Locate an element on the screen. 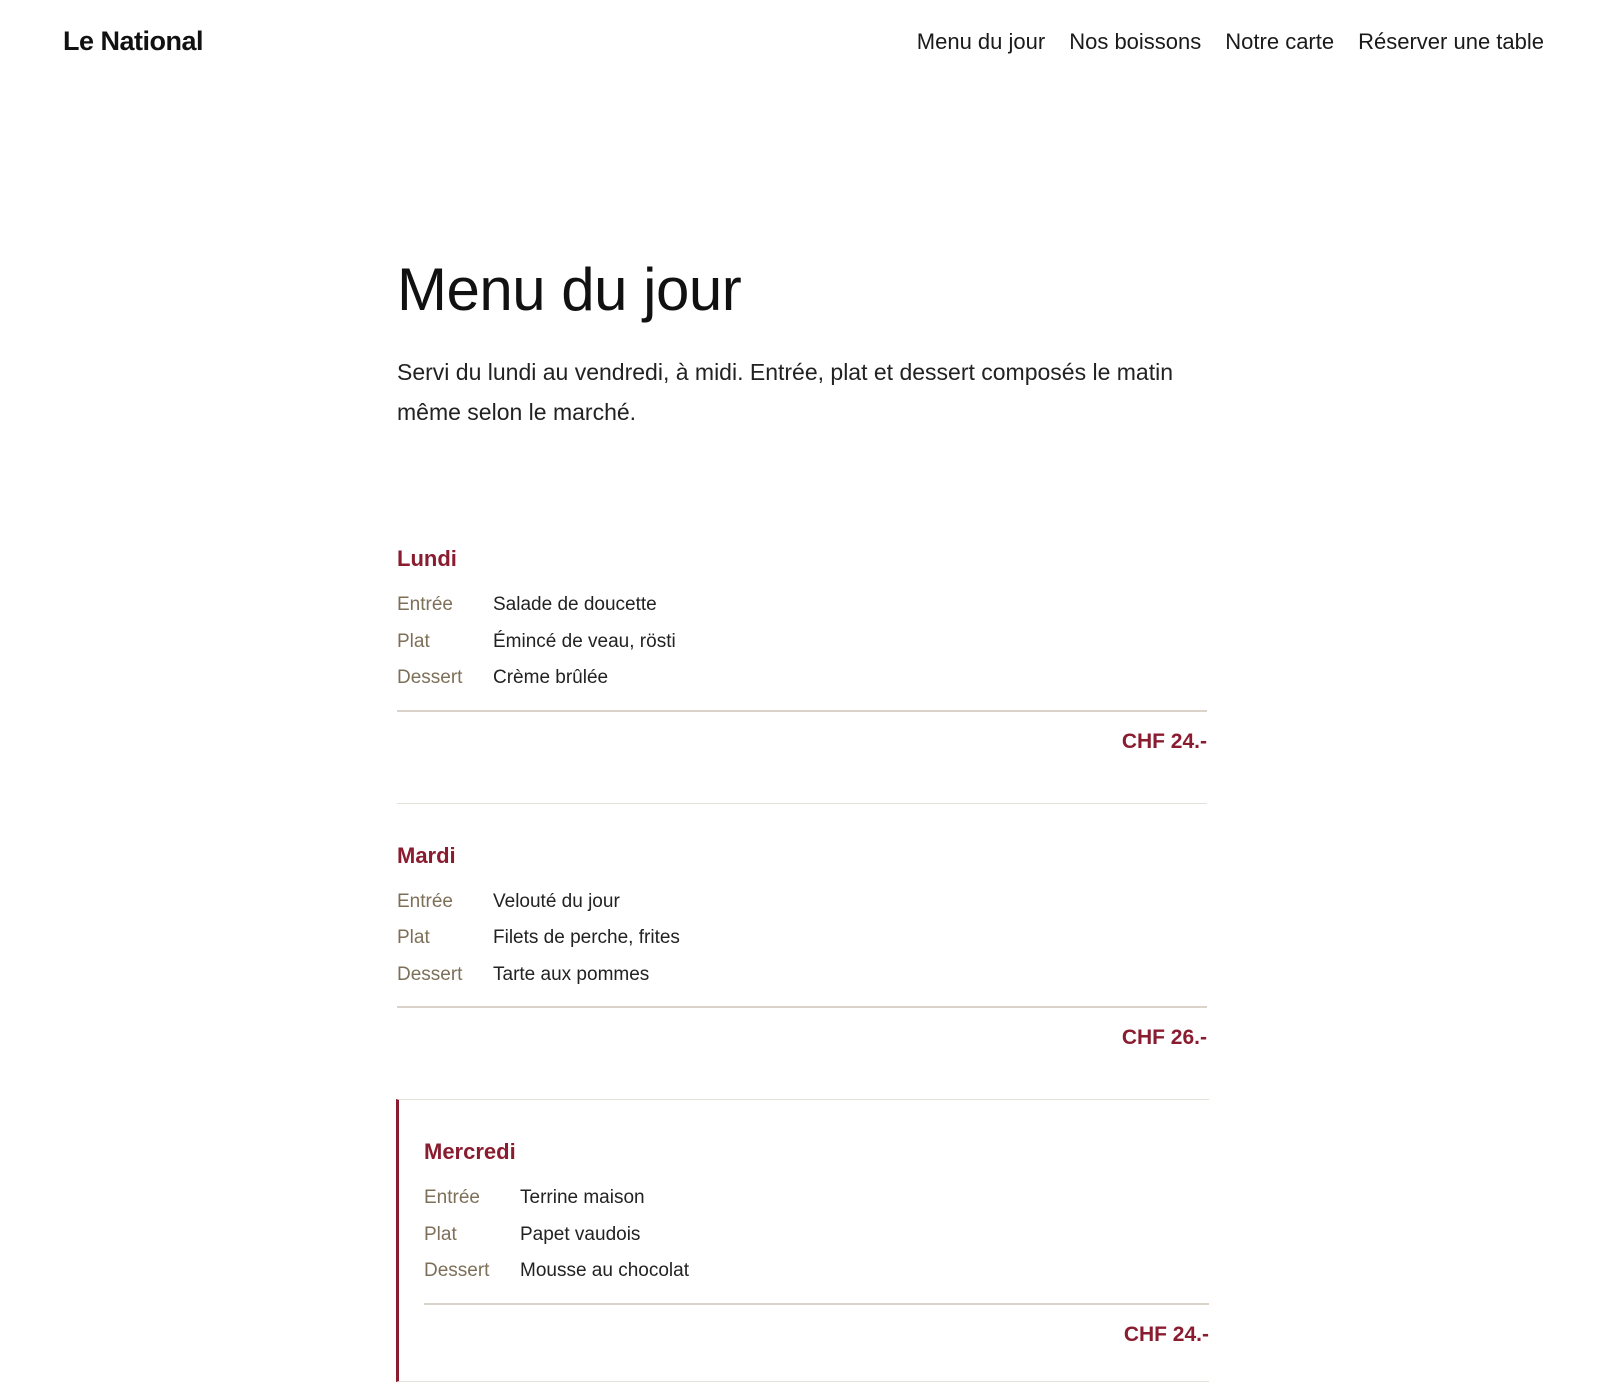 The height and width of the screenshot is (1400, 1600). course-dish: Émincé de veau, rösti is located at coordinates (584, 641).